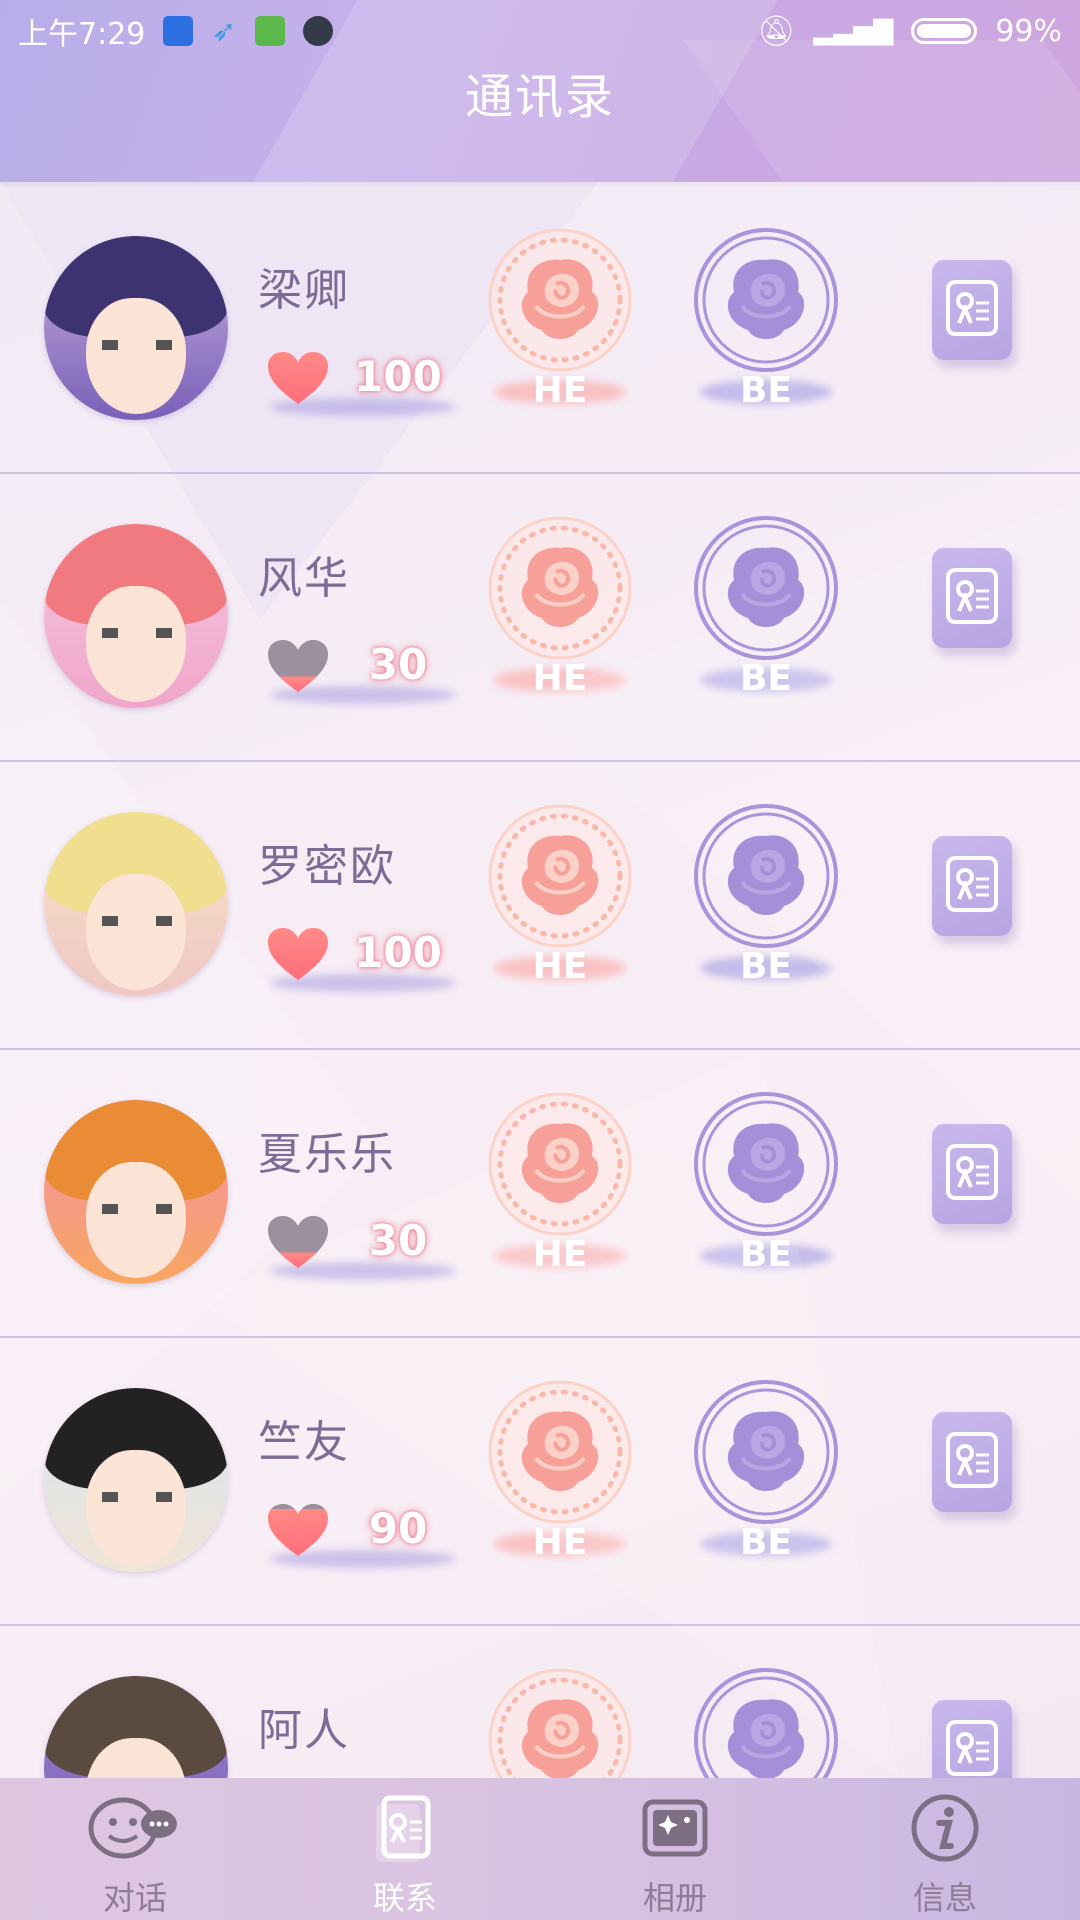 The width and height of the screenshot is (1080, 1920). Describe the element at coordinates (675, 1849) in the screenshot. I see `tab-album: 相册` at that location.